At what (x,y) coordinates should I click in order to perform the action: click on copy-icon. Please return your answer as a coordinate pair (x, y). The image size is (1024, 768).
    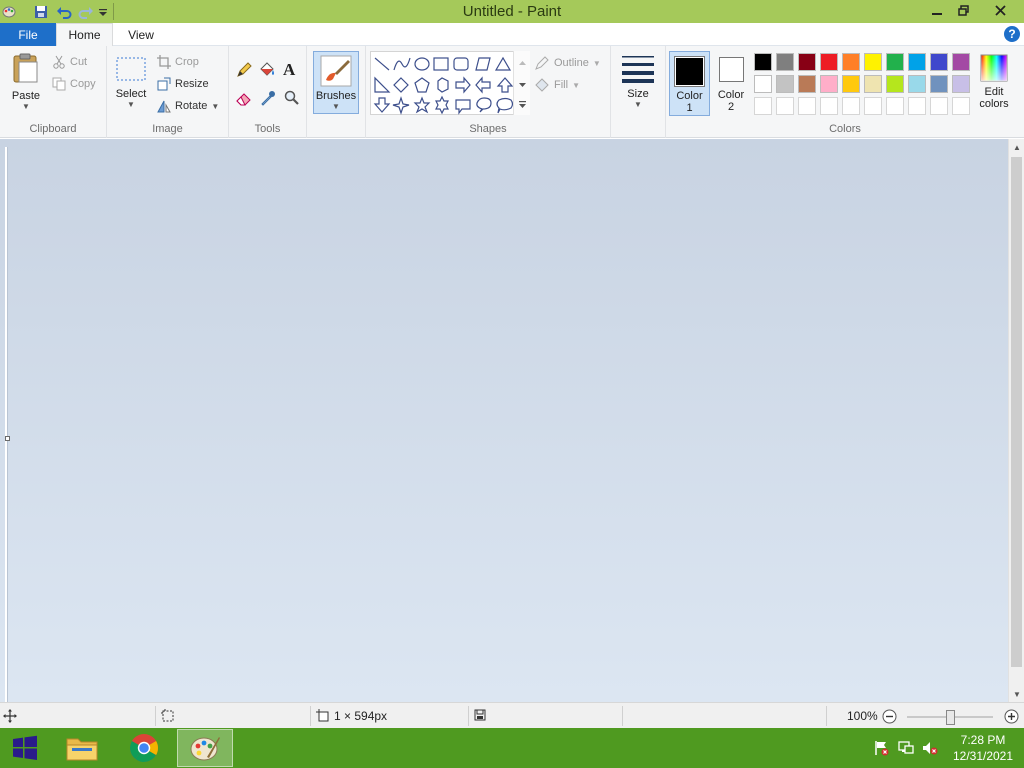
    Looking at the image, I should click on (59, 84).